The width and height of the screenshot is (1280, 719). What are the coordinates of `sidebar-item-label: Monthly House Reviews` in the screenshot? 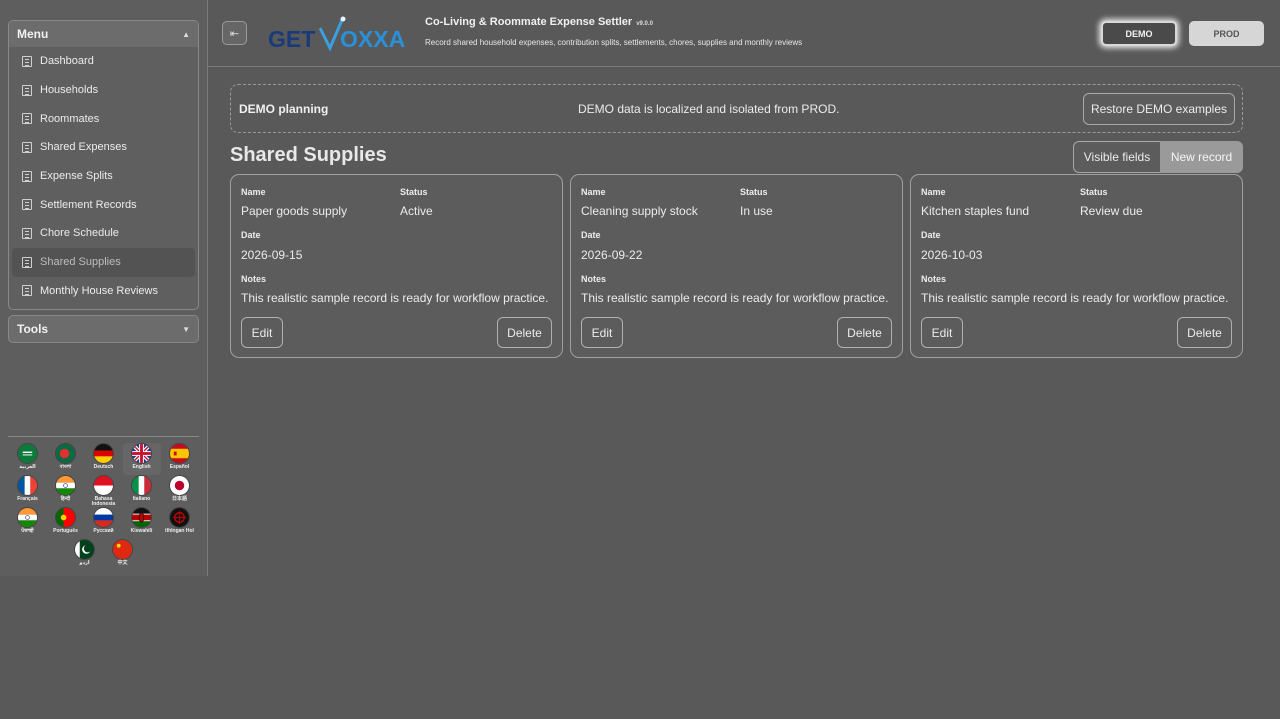 It's located at (99, 290).